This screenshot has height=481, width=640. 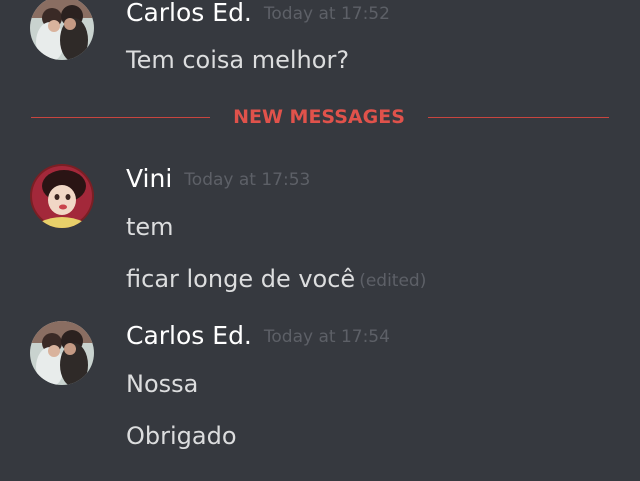 I want to click on message-text: ficar longe de você (edited), so click(x=276, y=280).